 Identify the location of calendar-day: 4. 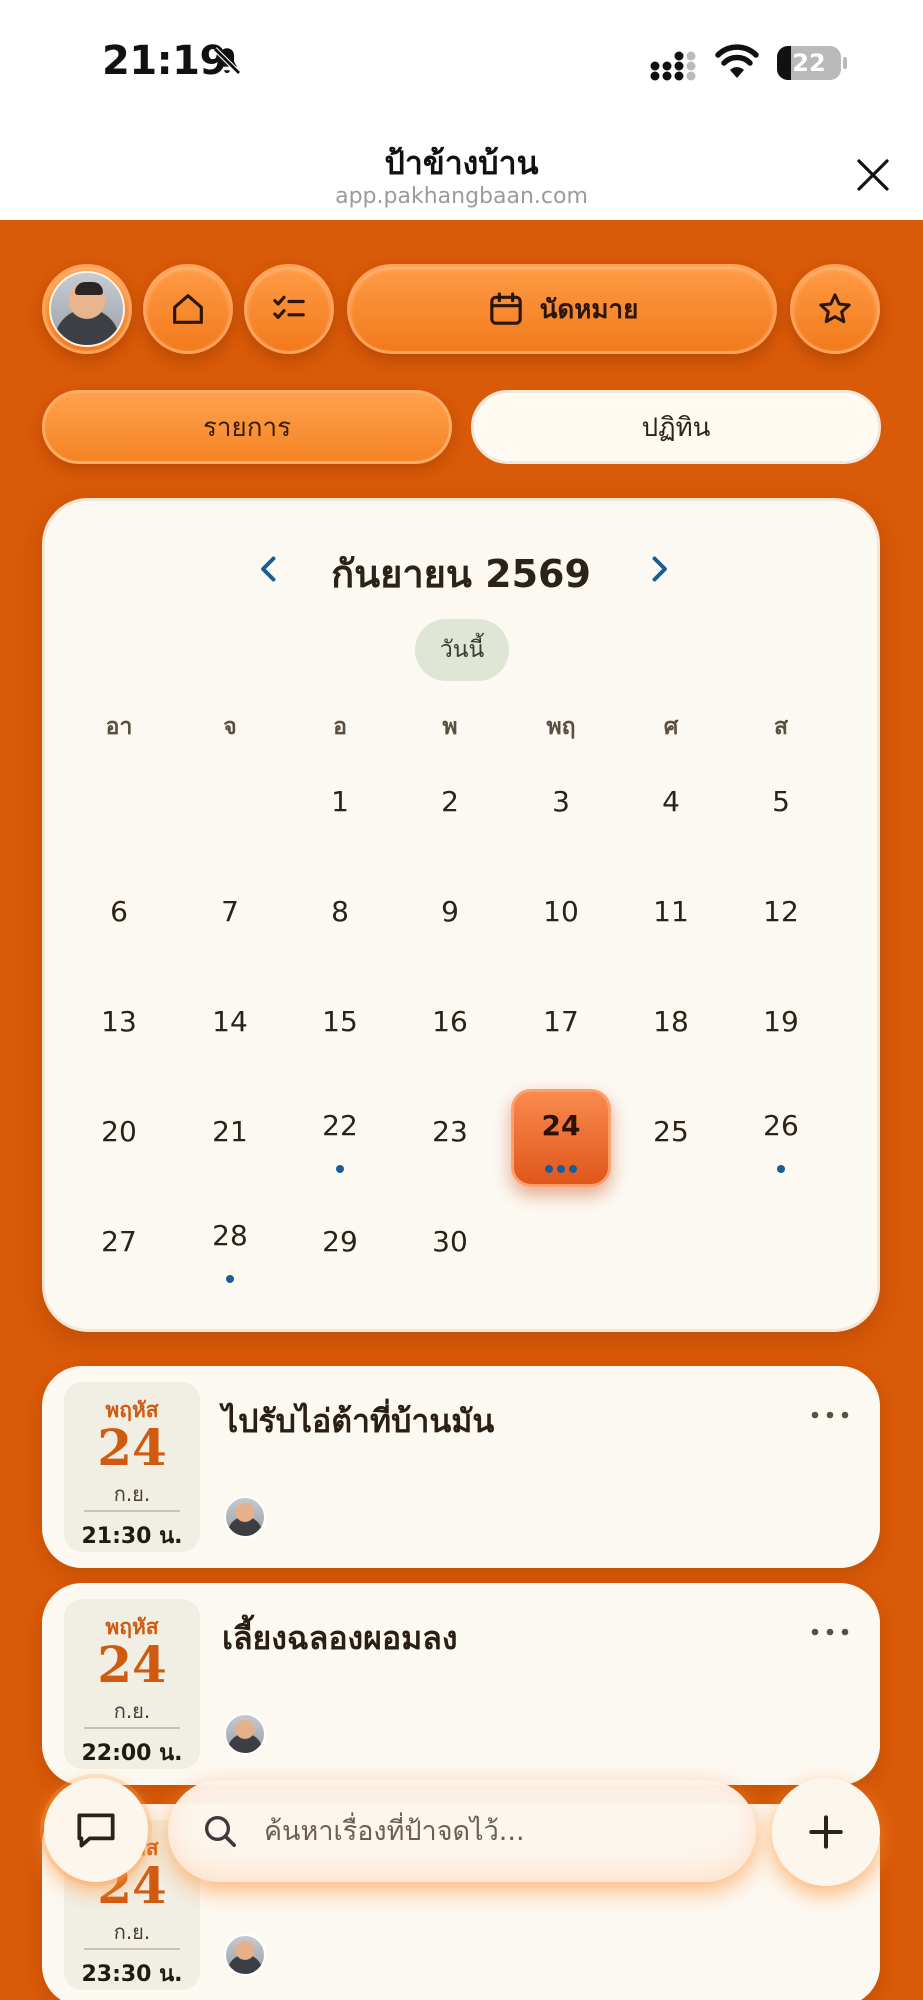
(671, 809).